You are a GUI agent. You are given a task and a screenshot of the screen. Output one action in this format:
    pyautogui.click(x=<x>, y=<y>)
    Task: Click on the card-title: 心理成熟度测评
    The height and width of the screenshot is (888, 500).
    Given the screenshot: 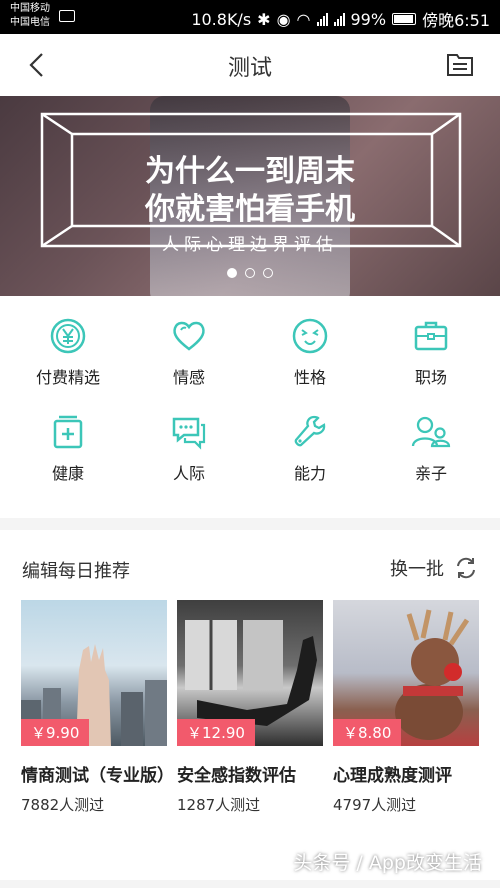 What is the action you would take?
    pyautogui.click(x=392, y=776)
    